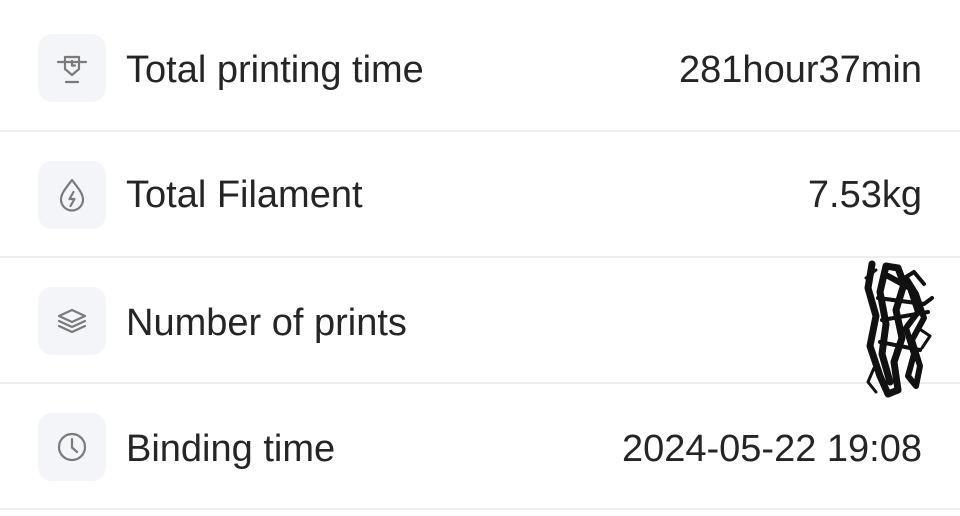 The width and height of the screenshot is (960, 516). I want to click on redaction-scribble, so click(899, 329).